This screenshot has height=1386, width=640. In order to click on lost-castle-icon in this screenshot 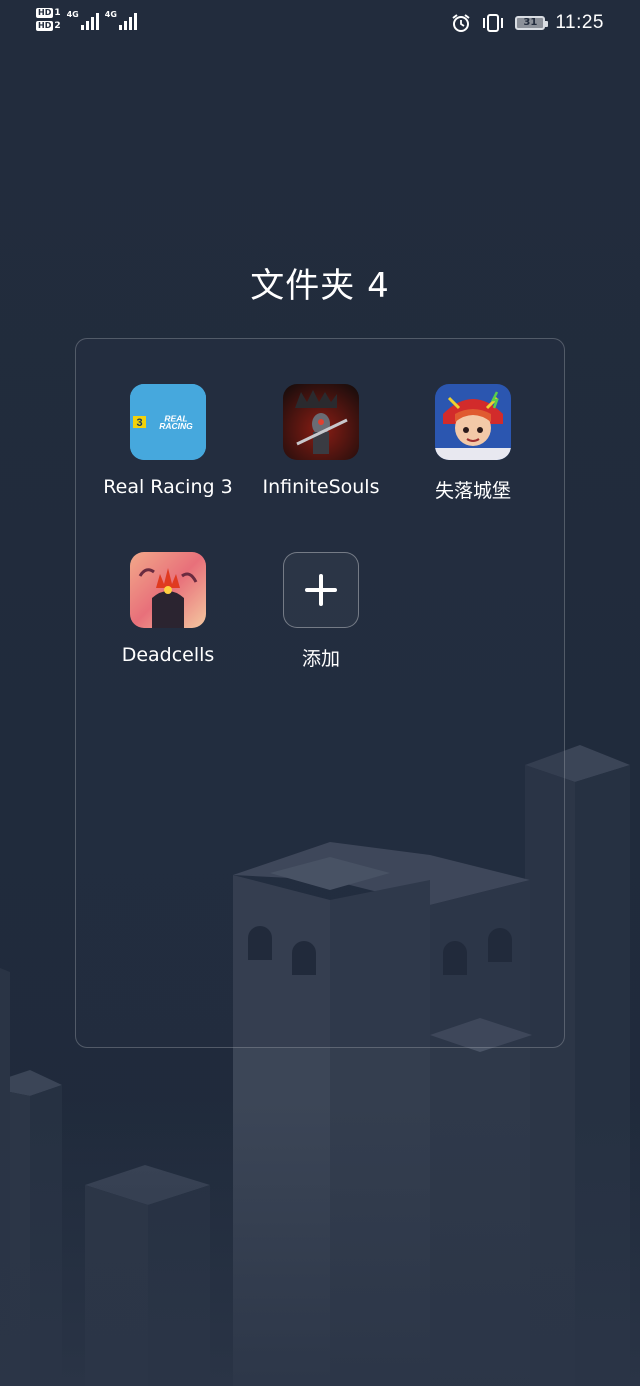, I will do `click(473, 422)`.